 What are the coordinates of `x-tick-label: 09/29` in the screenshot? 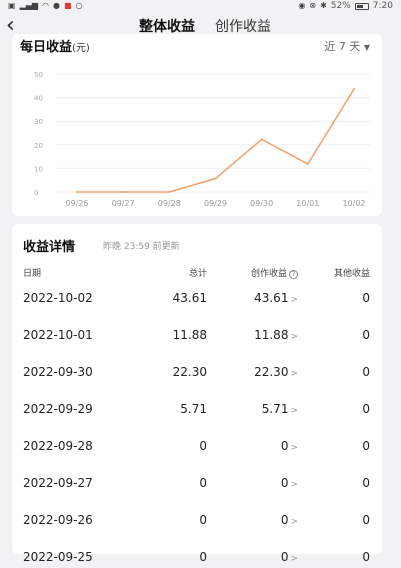 It's located at (215, 203).